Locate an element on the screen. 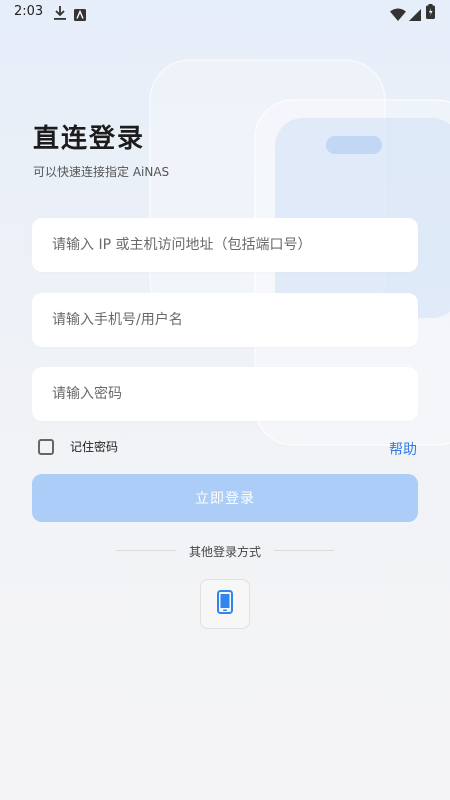 The width and height of the screenshot is (450, 800). username-input is located at coordinates (225, 320).